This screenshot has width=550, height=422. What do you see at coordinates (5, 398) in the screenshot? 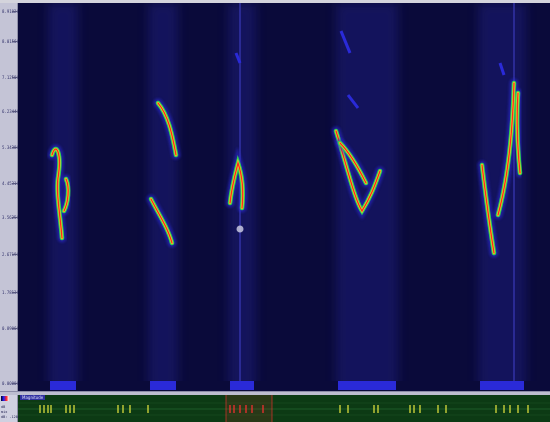
I see `colormap-swatch` at bounding box center [5, 398].